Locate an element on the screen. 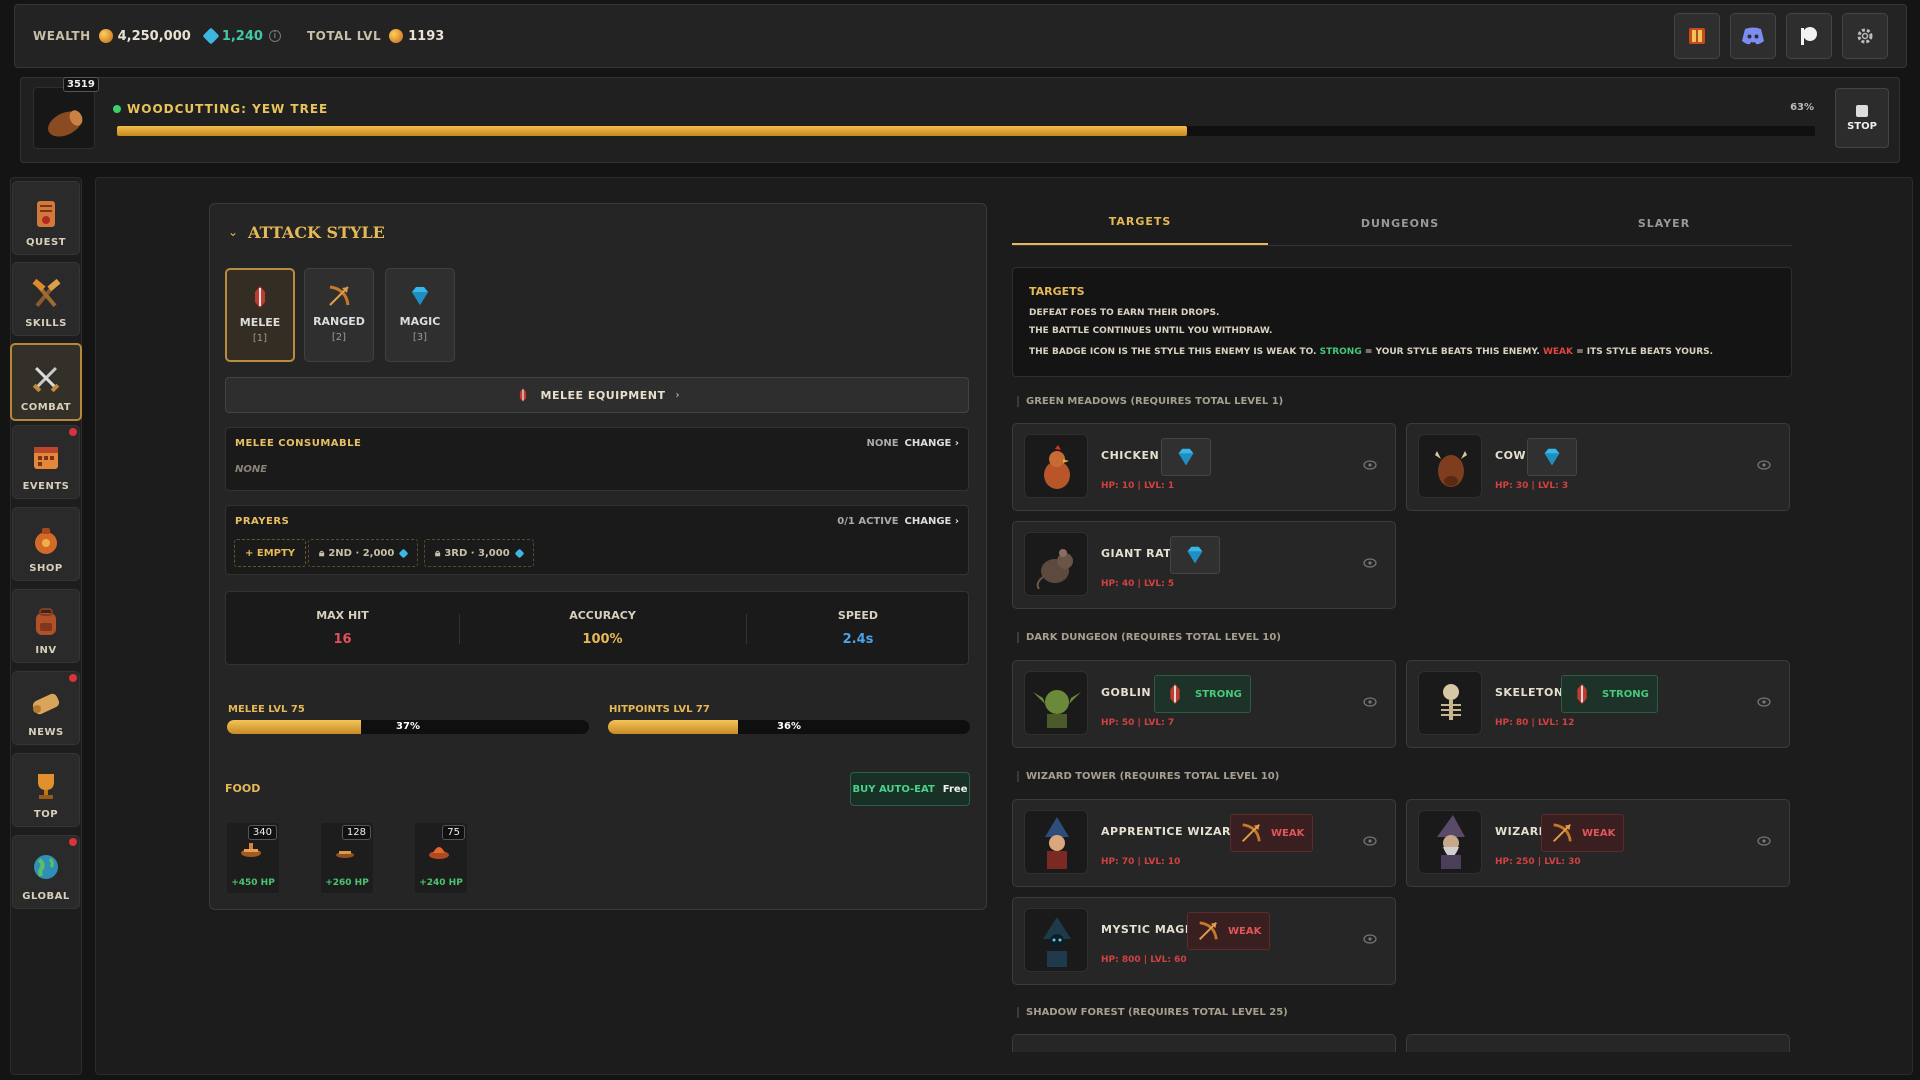 The image size is (1920, 1080). style-magic-button: MAGIC [3] is located at coordinates (420, 315).